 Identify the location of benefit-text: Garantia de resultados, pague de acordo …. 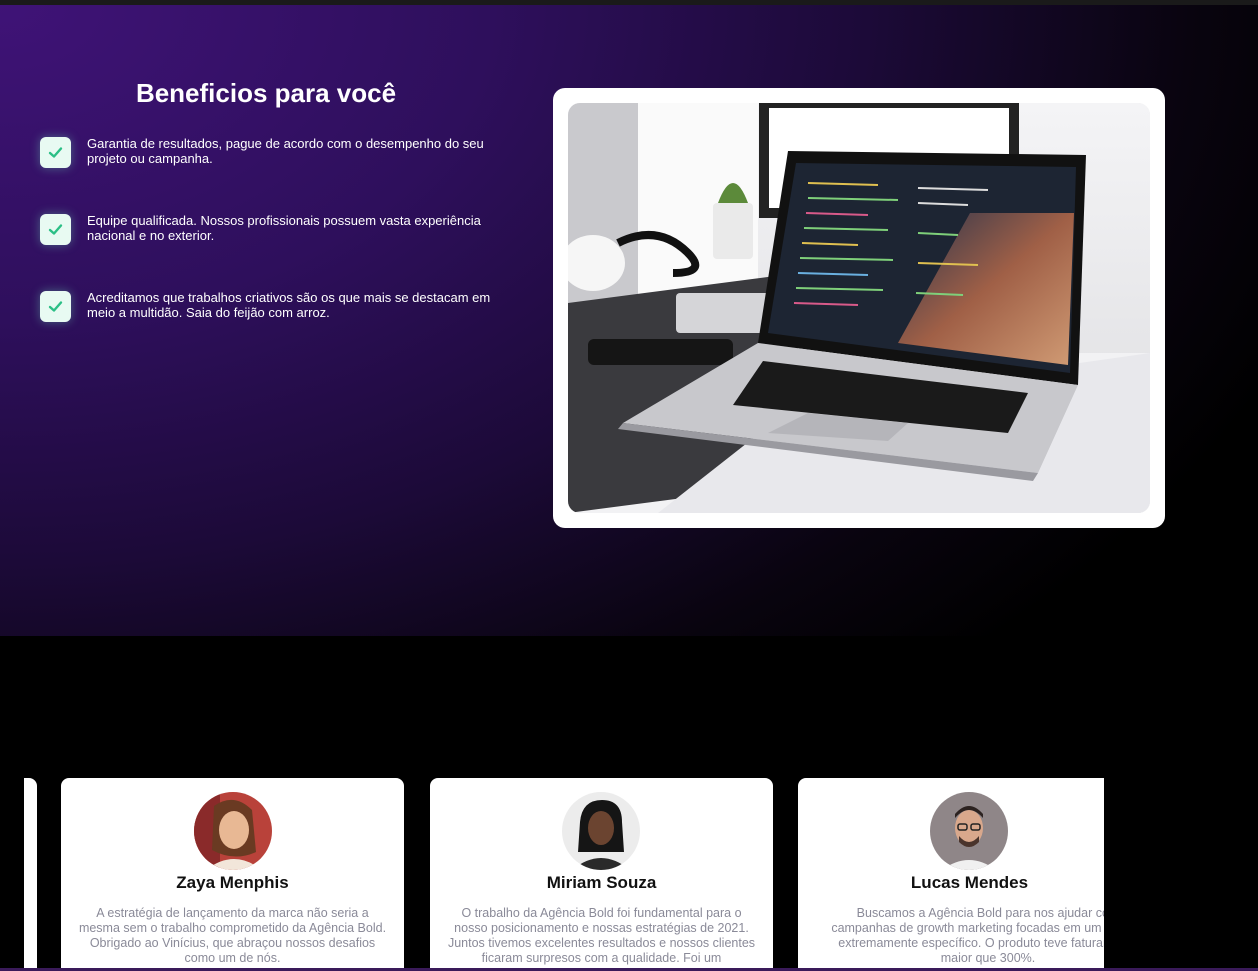
(285, 151).